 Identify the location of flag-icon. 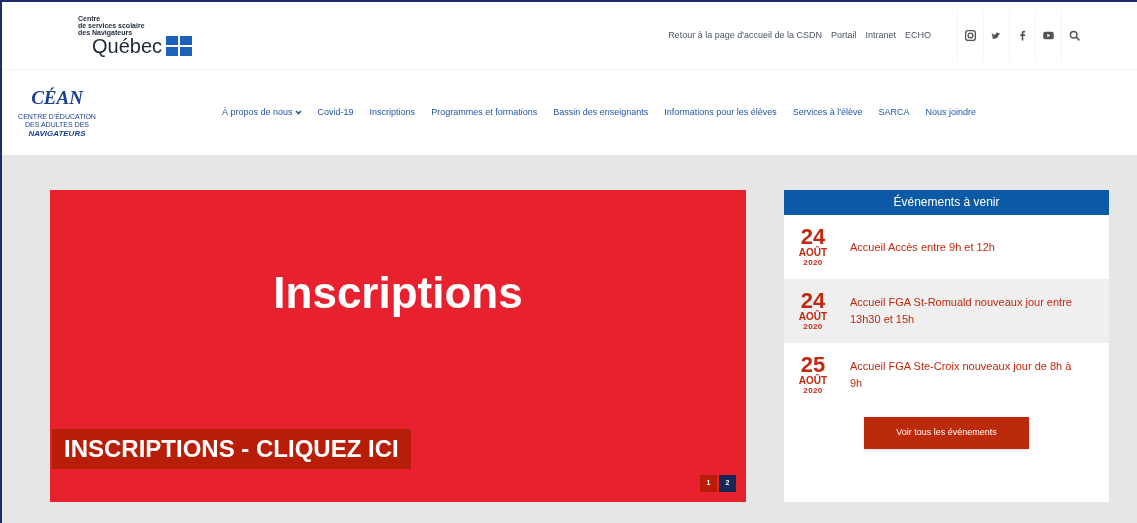
(179, 46).